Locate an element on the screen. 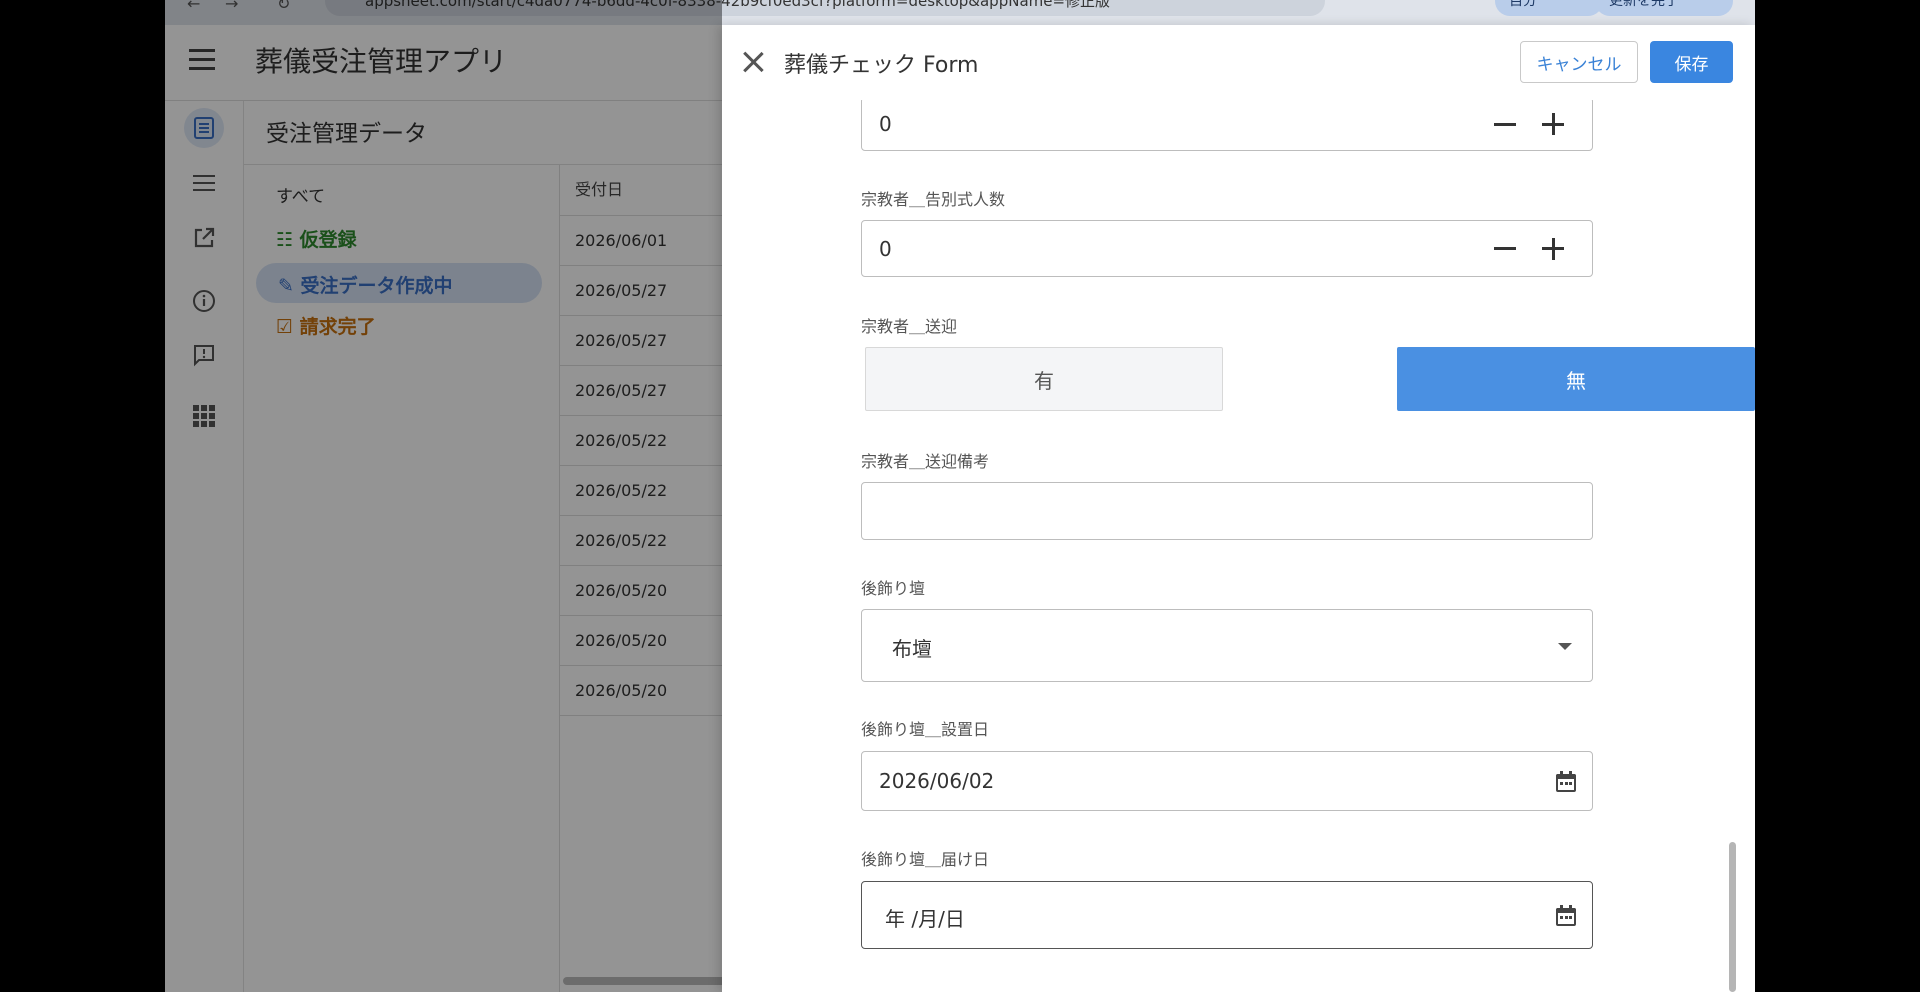 This screenshot has width=1920, height=992. update-button: 更新を完了 is located at coordinates (1664, 8).